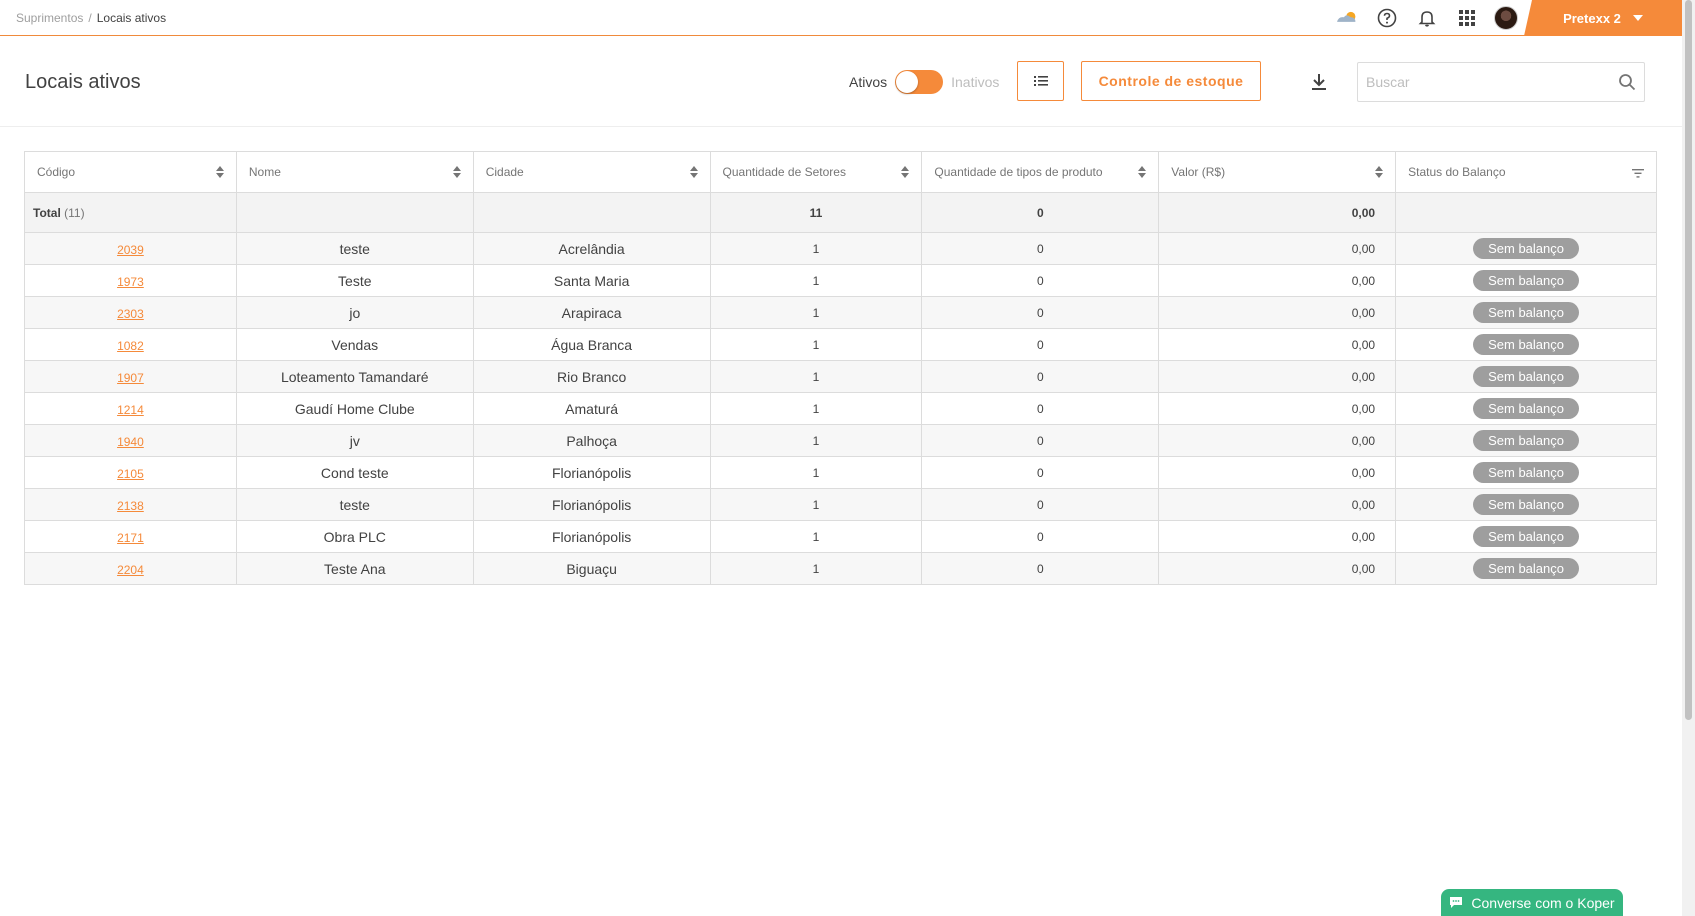 Image resolution: width=1695 pixels, height=916 pixels. I want to click on table-row: 2138 teste Florianópolis 1 0 0,00 Sem balanço, so click(840, 504).